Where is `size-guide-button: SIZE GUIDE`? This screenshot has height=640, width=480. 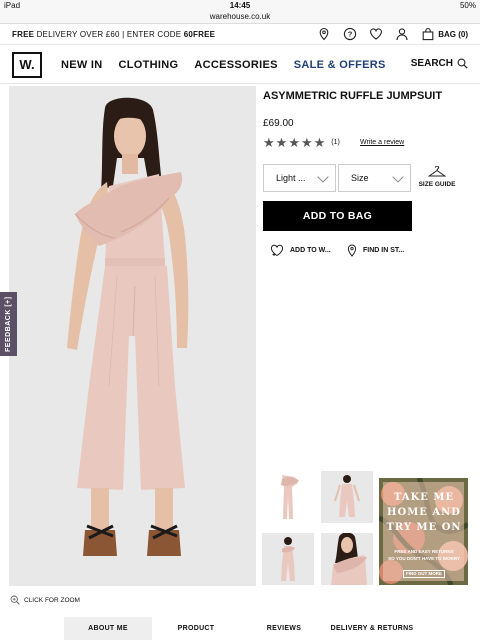 size-guide-button: SIZE GUIDE is located at coordinates (437, 177).